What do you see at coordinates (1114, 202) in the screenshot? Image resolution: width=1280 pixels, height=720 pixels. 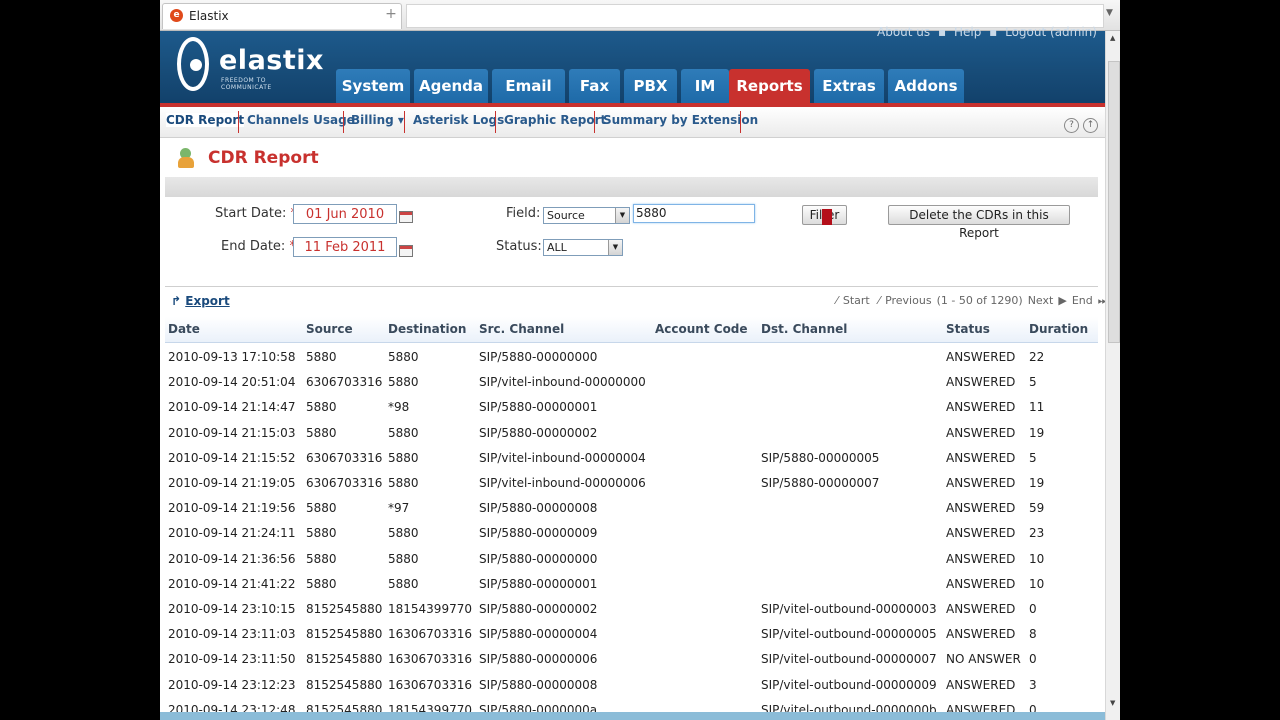 I see `scrollbar-thumb` at bounding box center [1114, 202].